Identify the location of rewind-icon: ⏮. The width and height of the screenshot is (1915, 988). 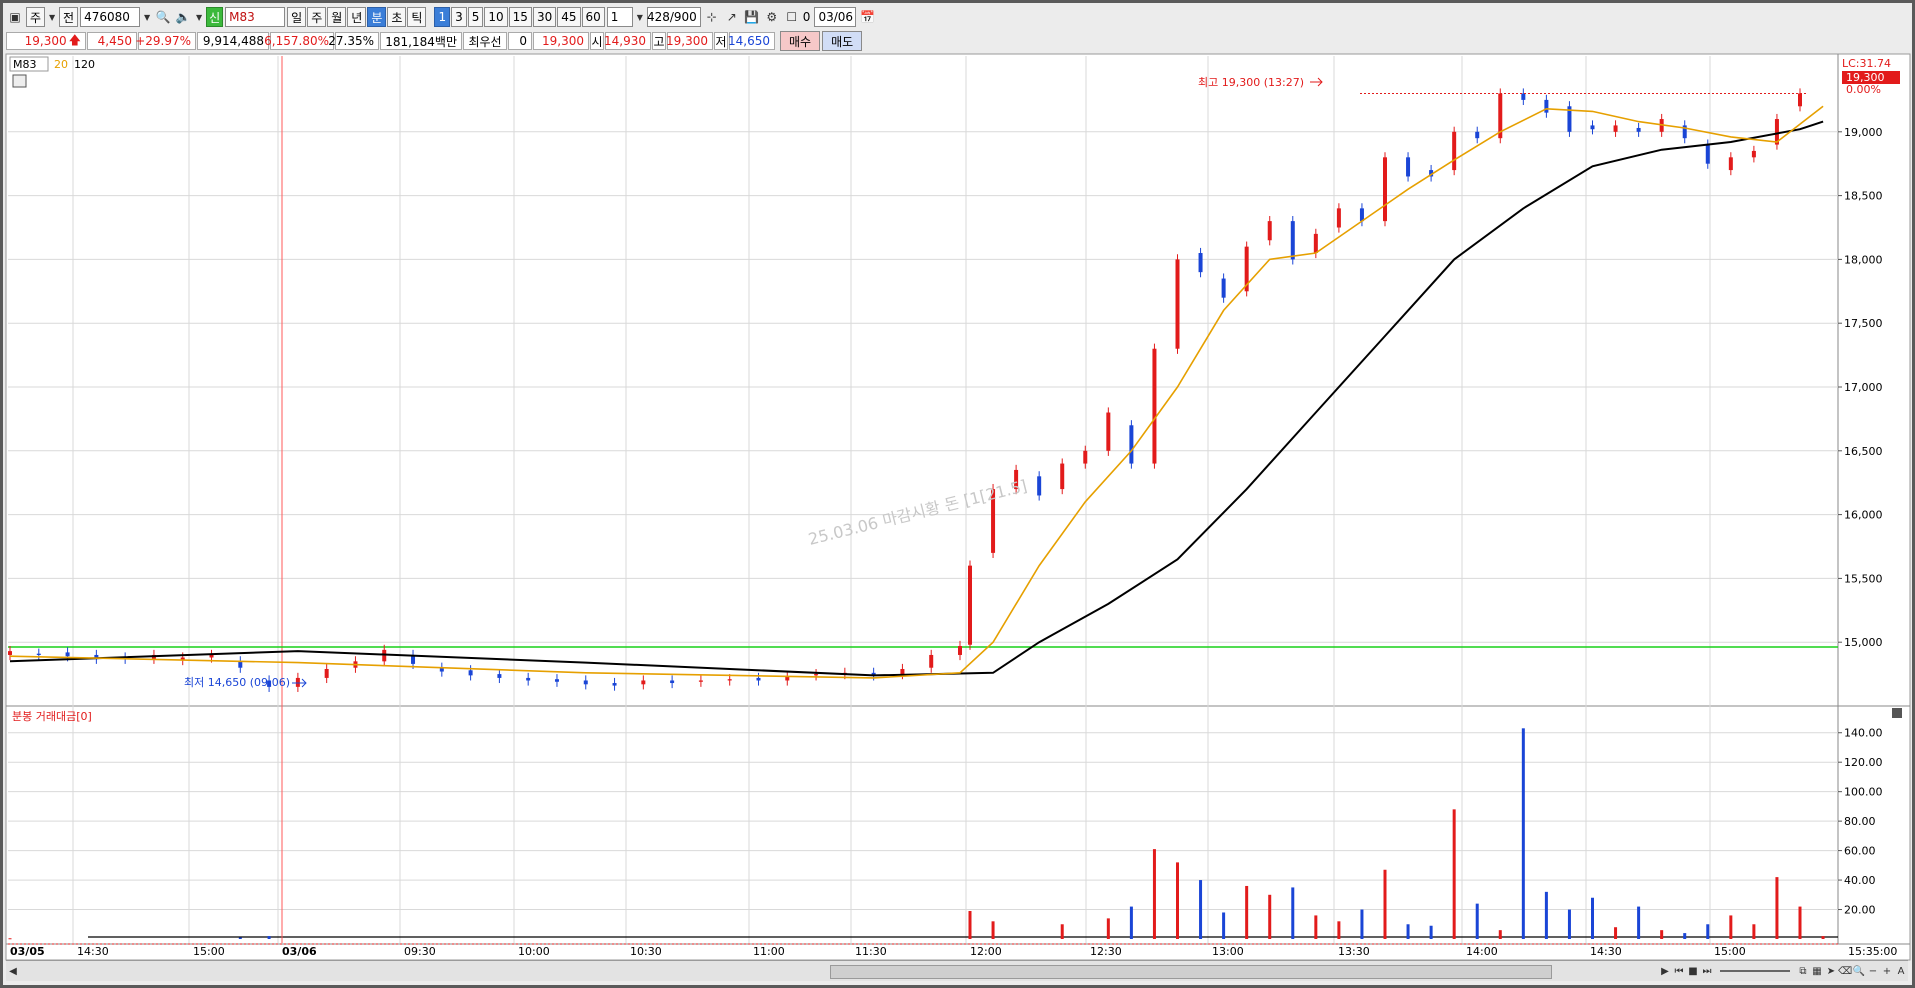
(1679, 971).